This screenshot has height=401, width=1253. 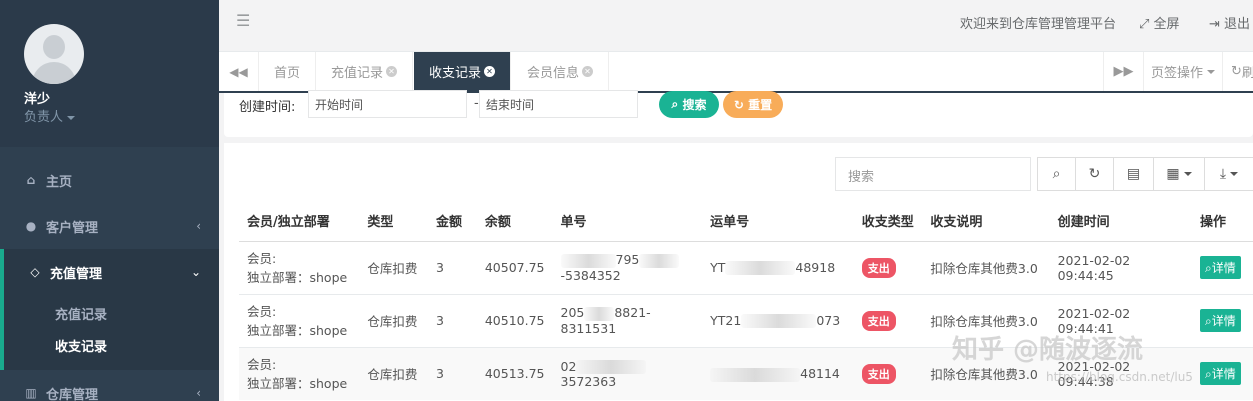 What do you see at coordinates (1228, 174) in the screenshot?
I see `toolbar-export-button: ⤓` at bounding box center [1228, 174].